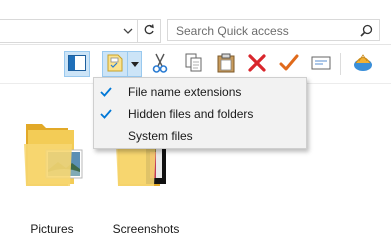 Image resolution: width=391 pixels, height=241 pixels. What do you see at coordinates (185, 92) in the screenshot?
I see `menu-item-label: File name extensions` at bounding box center [185, 92].